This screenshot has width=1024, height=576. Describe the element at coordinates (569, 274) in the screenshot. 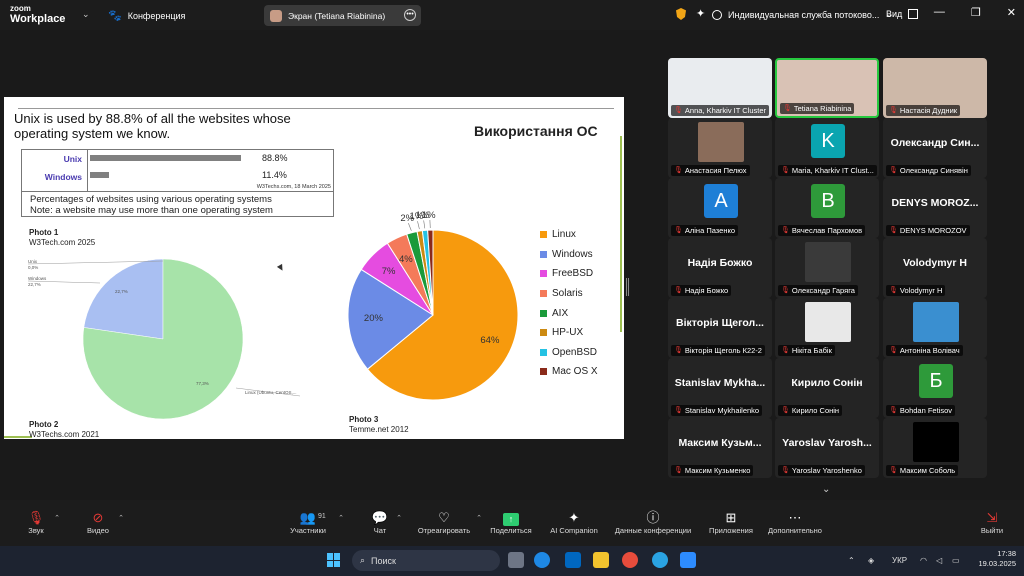

I see `pie3-legend-item: FreeBSD` at that location.